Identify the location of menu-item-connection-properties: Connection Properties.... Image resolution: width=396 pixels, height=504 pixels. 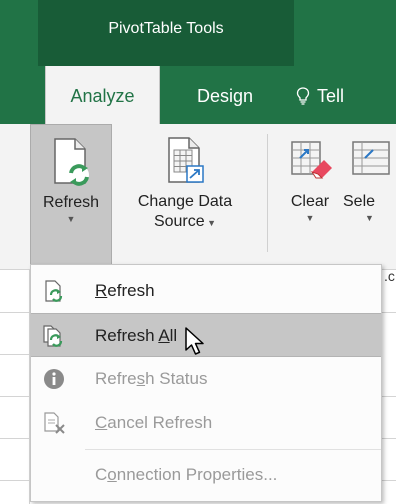
(206, 475).